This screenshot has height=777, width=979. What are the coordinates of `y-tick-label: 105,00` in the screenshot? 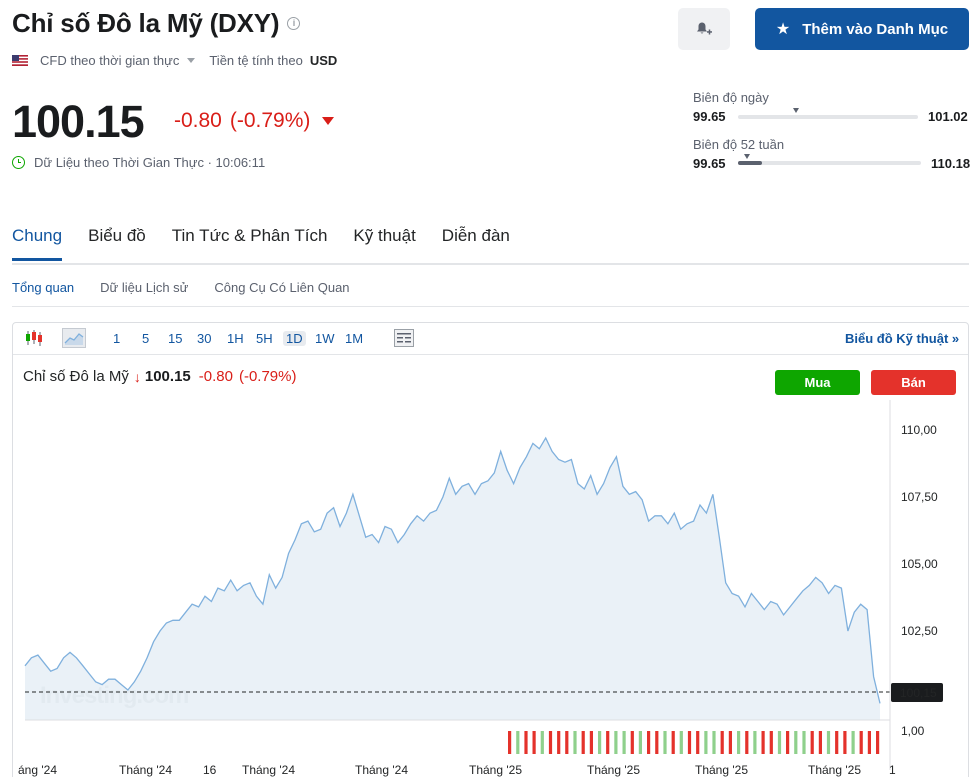 It's located at (919, 564).